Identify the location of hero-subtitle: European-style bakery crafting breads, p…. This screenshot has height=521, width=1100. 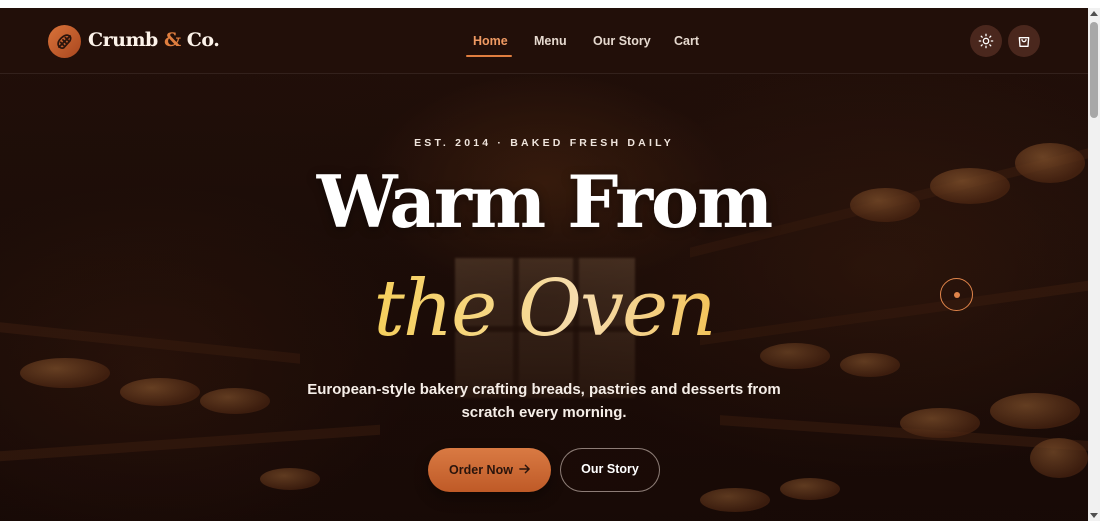
(544, 401).